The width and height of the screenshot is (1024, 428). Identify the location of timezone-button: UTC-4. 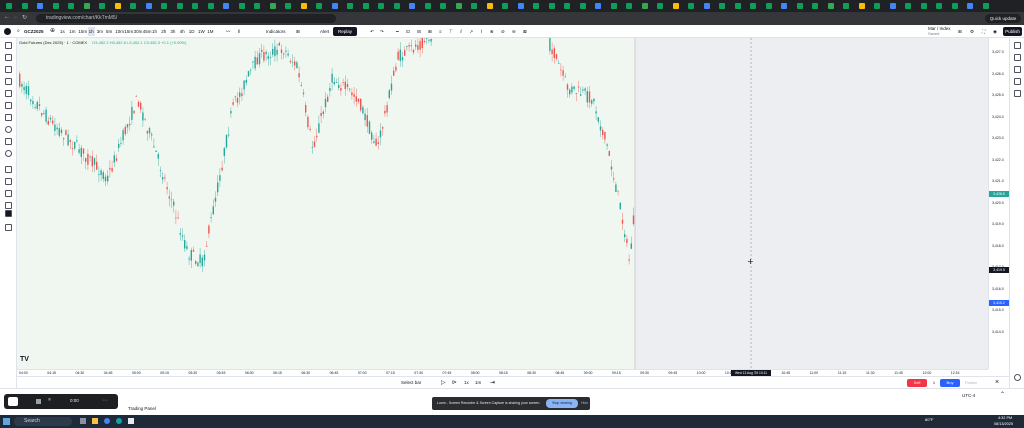
(968, 395).